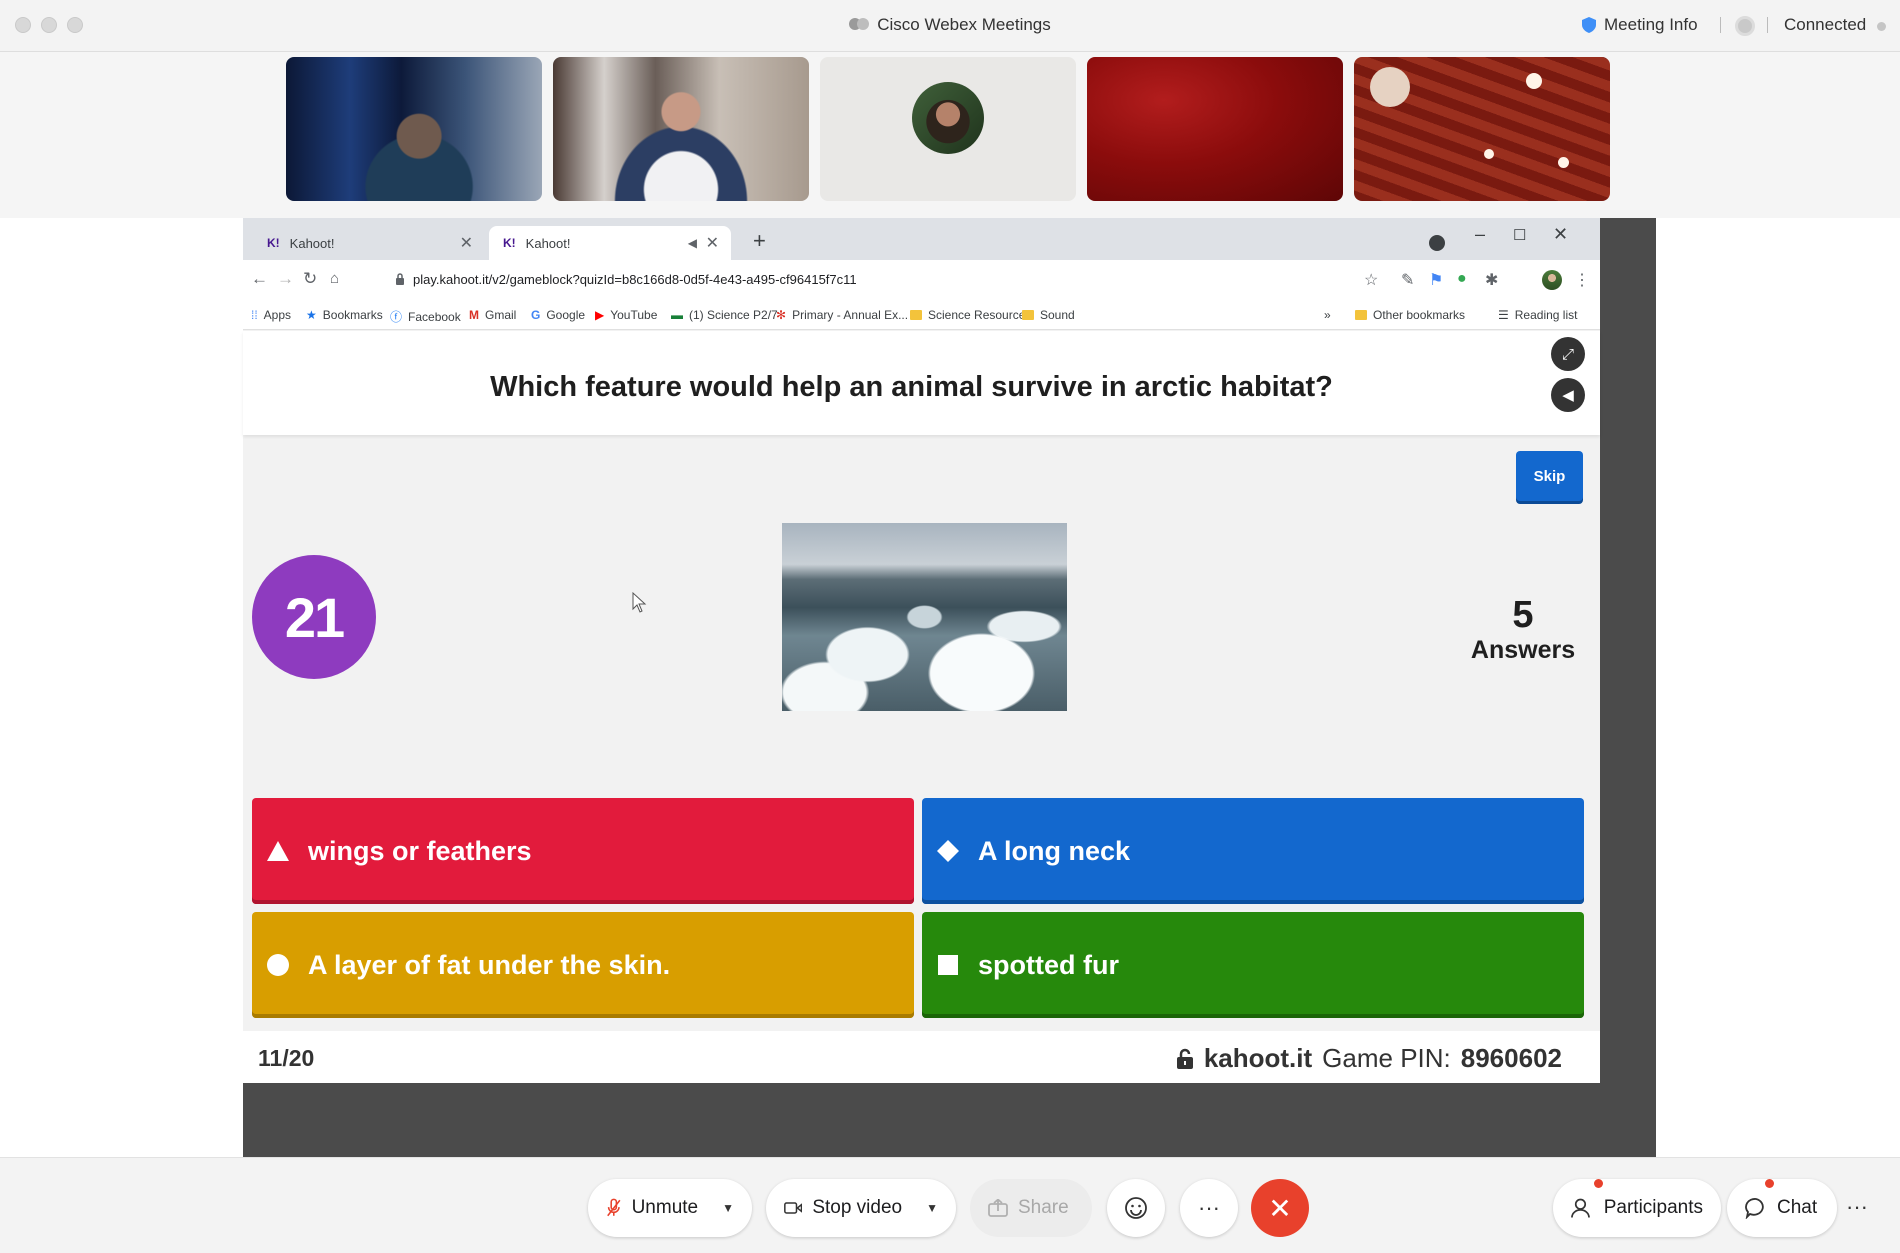  What do you see at coordinates (474, 315) in the screenshot?
I see `gmail-icon: M` at bounding box center [474, 315].